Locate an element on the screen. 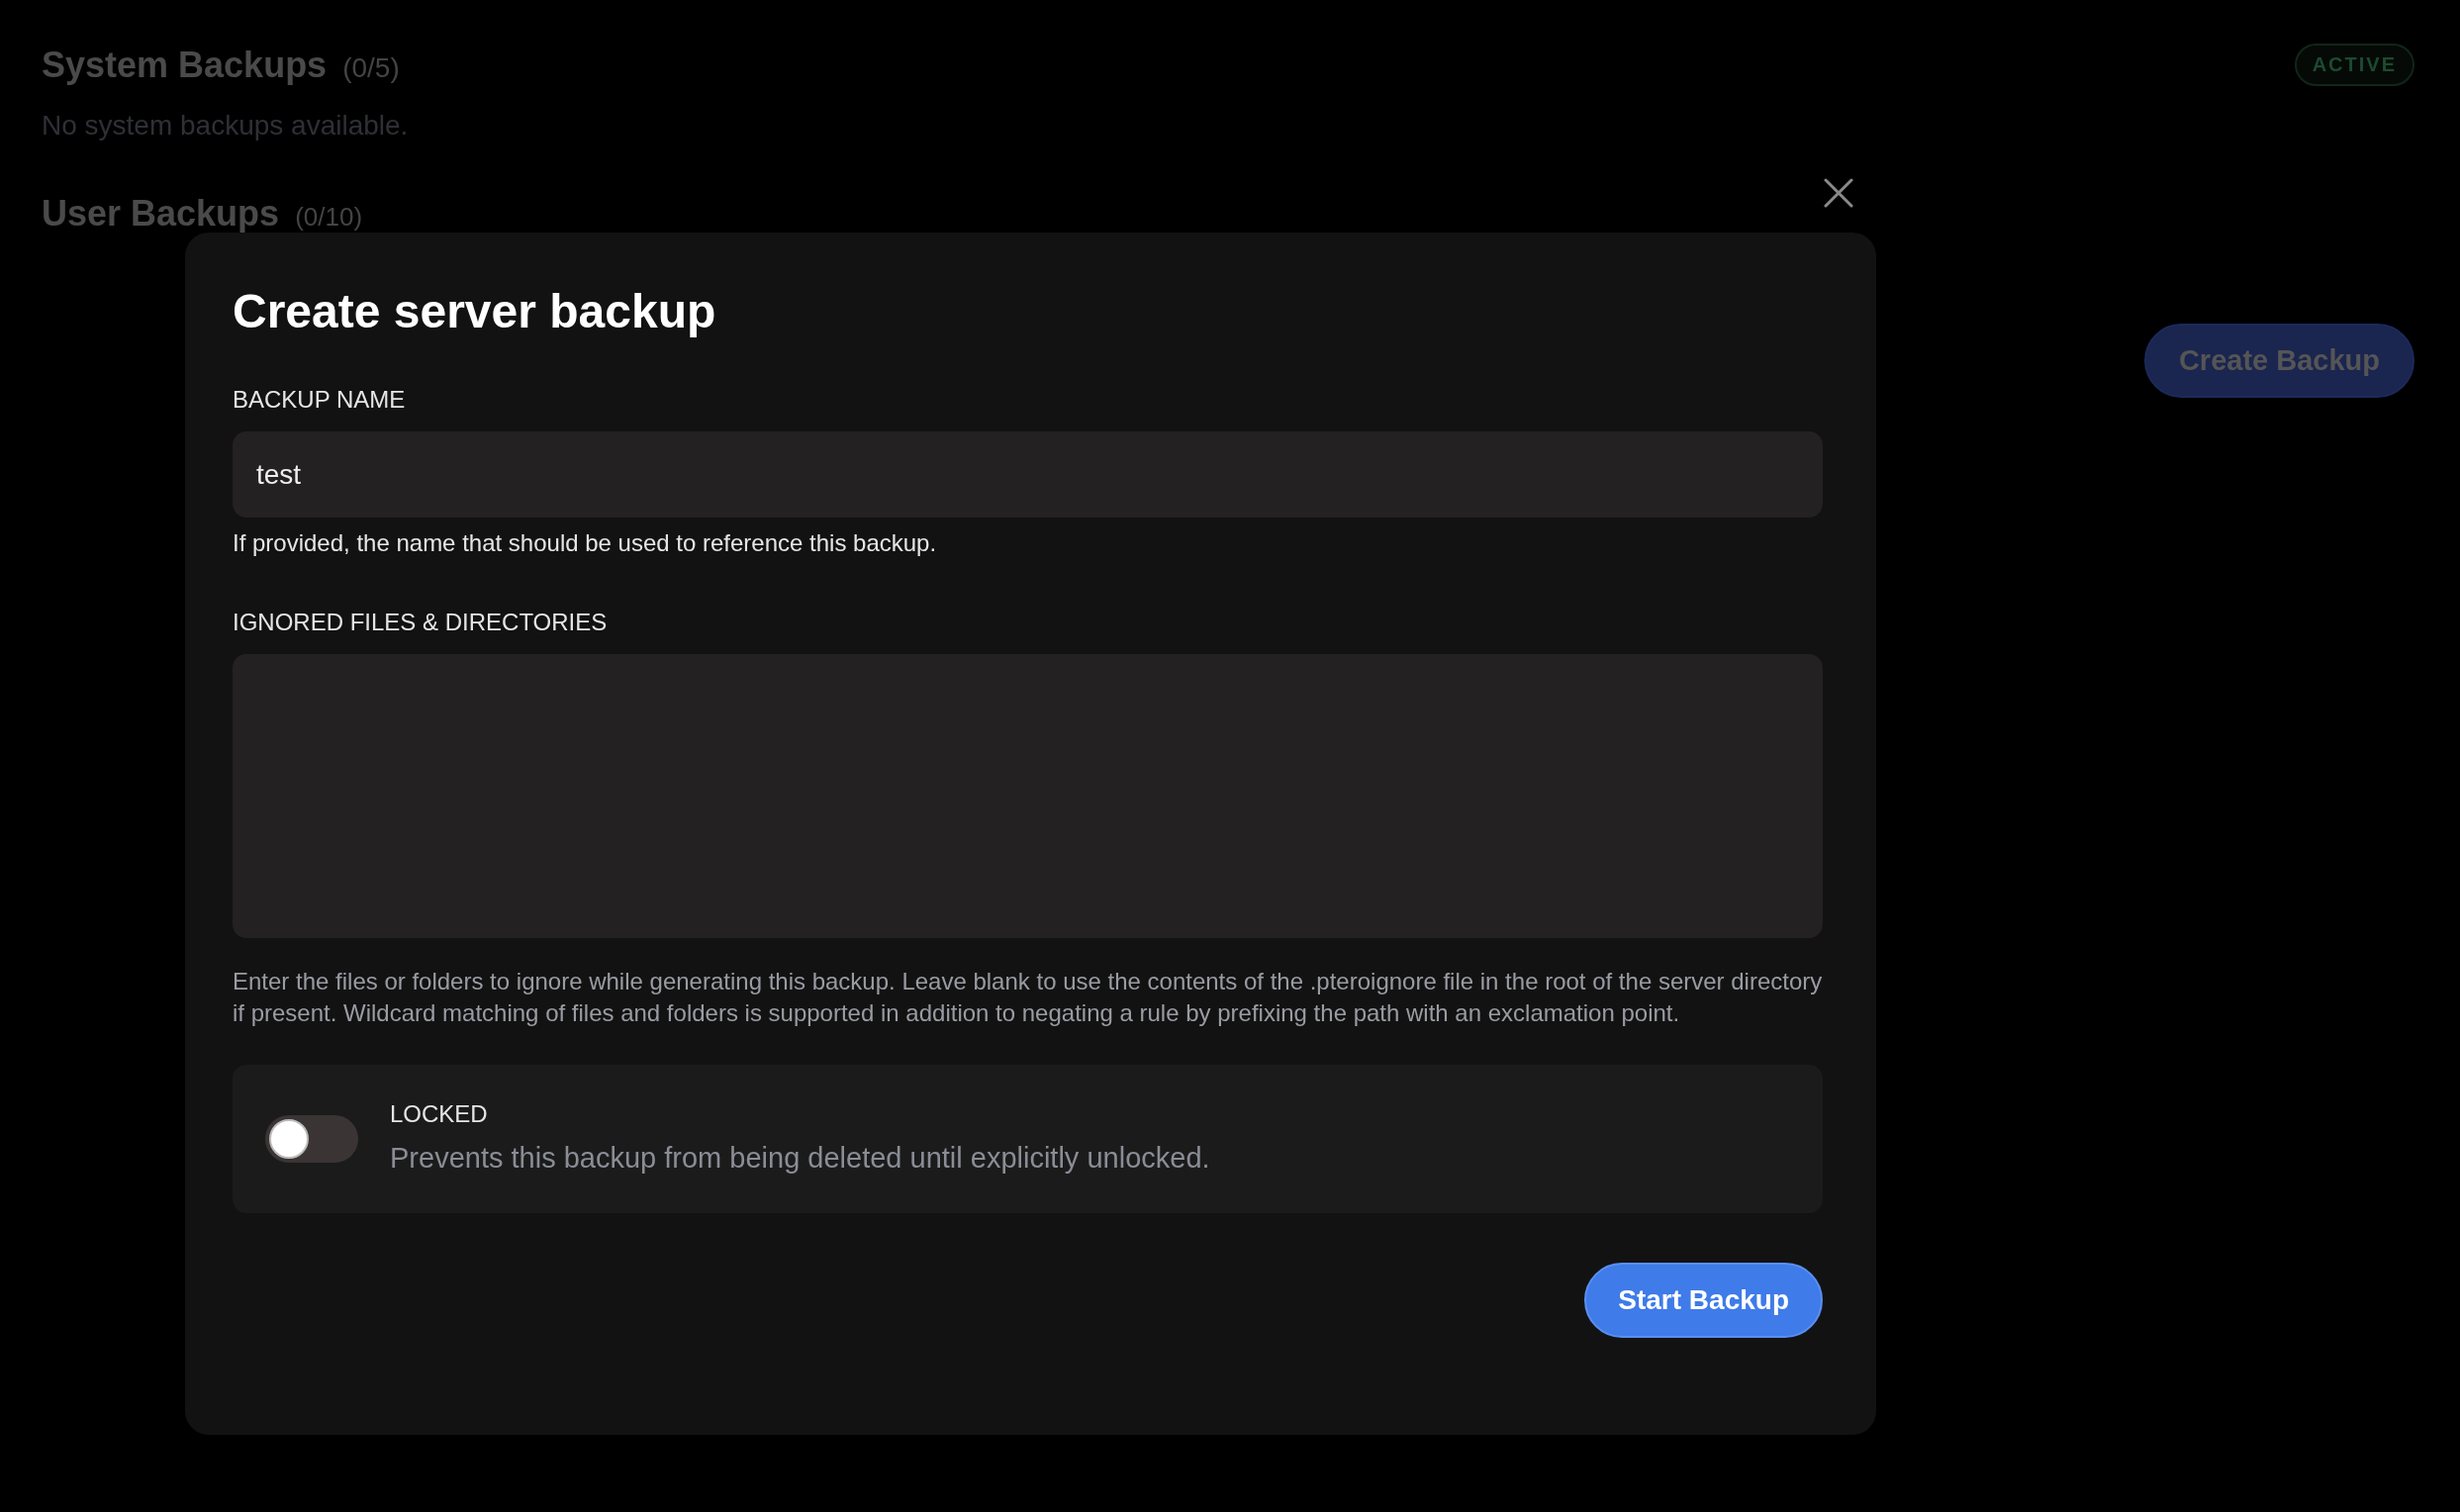  option-description: Prevents this backup from being deleted until explicitly unlocked. is located at coordinates (800, 1158).